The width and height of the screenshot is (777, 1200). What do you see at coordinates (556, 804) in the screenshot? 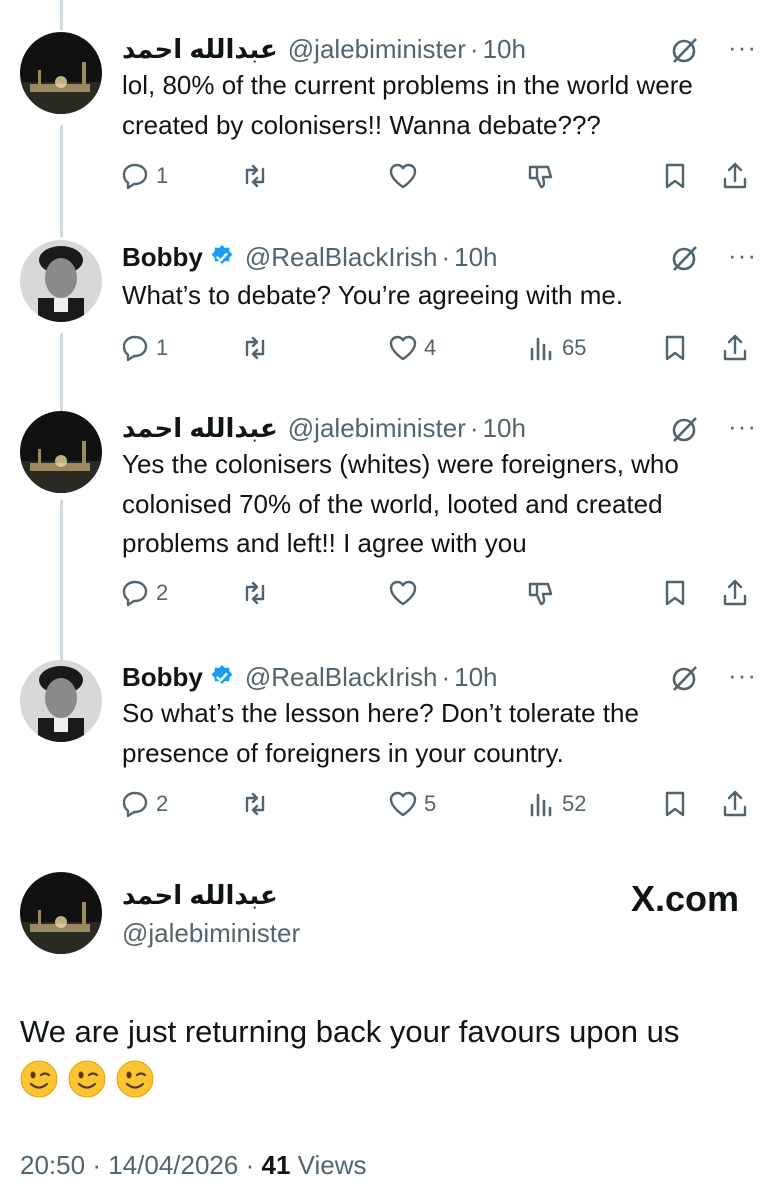
I see `views-button: 52` at bounding box center [556, 804].